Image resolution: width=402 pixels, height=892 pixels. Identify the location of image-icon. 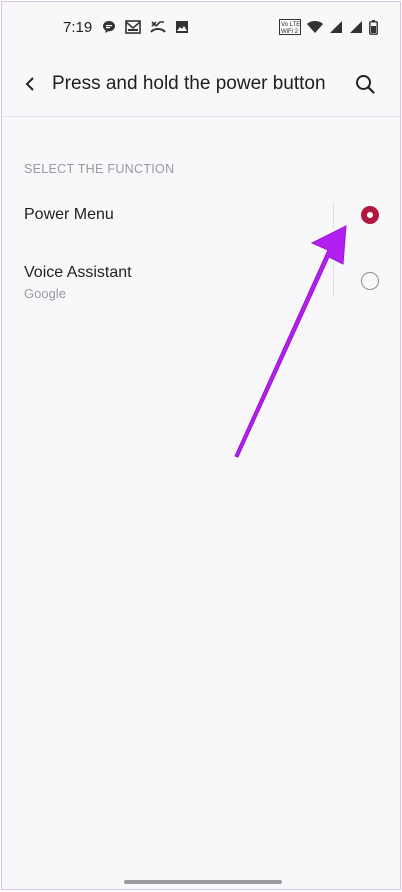
(182, 29).